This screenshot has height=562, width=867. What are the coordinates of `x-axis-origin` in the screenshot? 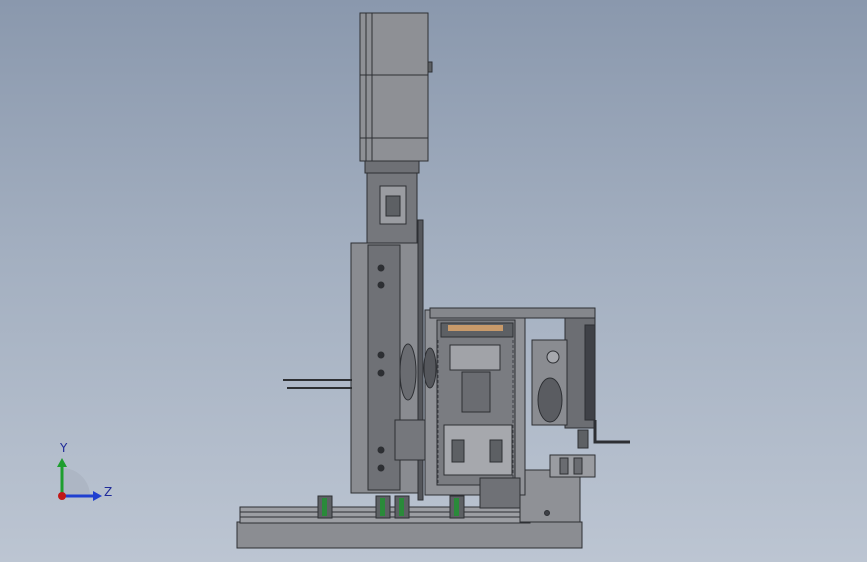 It's located at (62, 496).